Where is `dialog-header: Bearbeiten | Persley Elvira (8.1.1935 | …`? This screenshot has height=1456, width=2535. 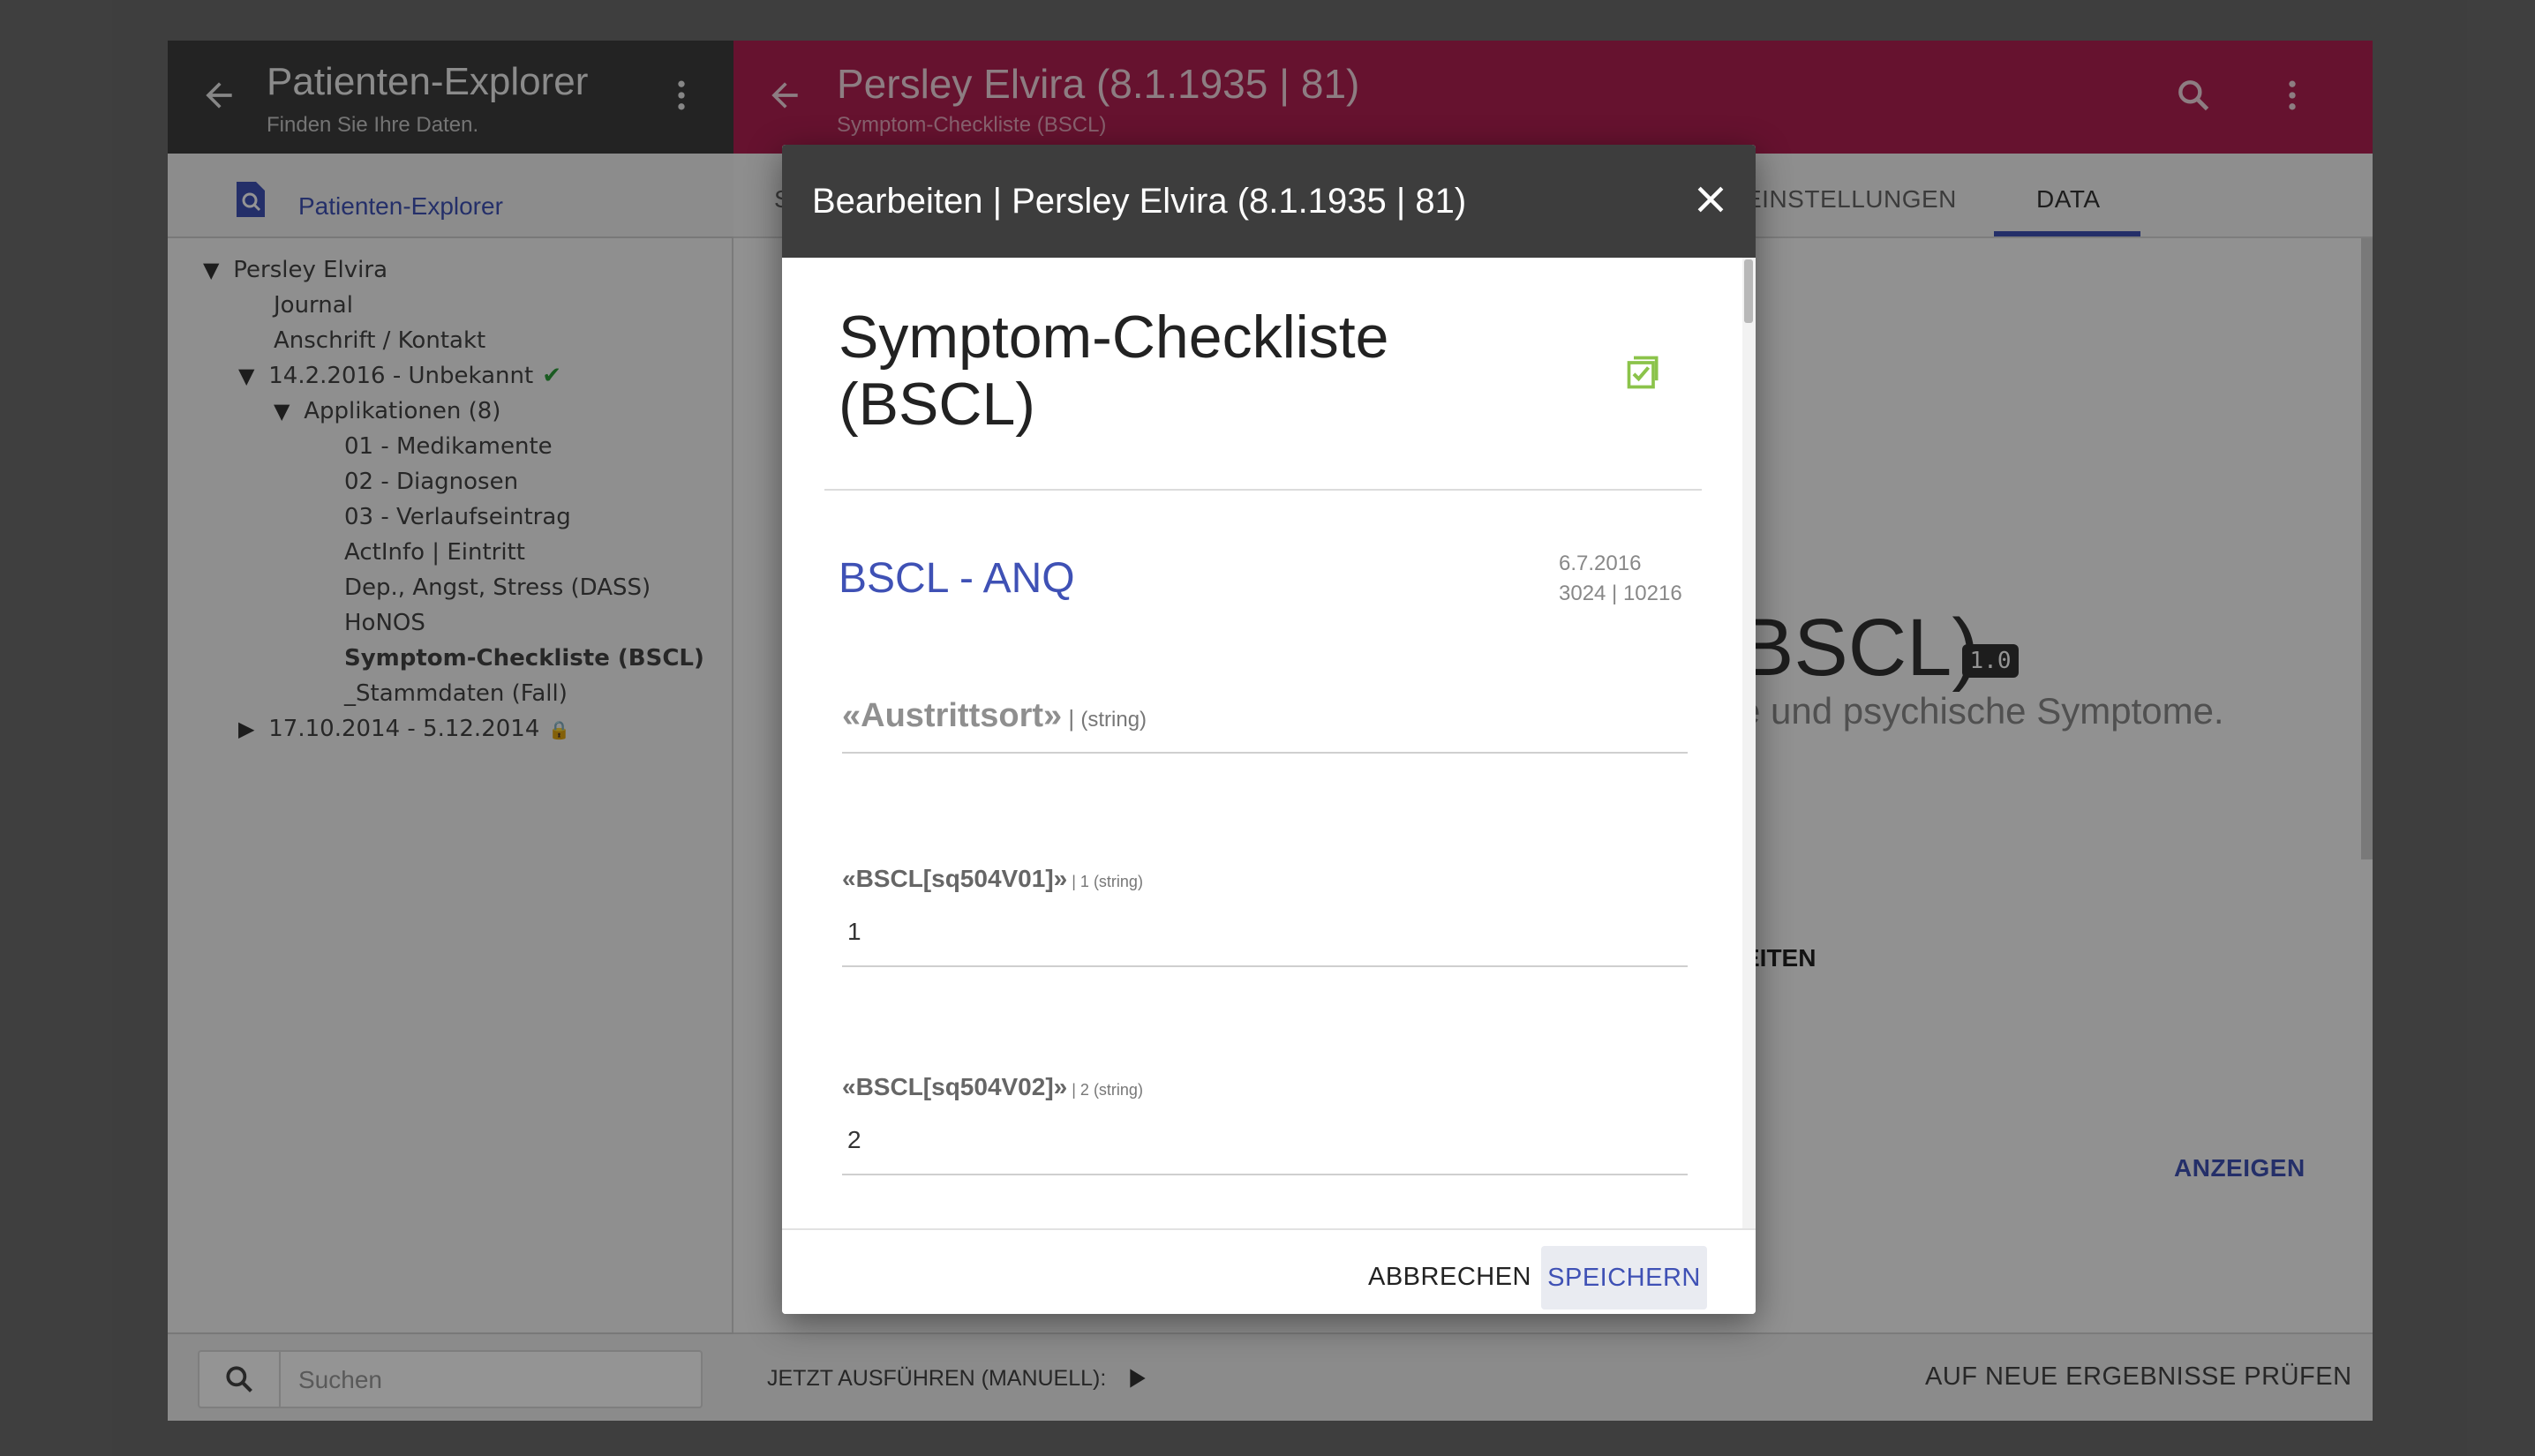 dialog-header: Bearbeiten | Persley Elvira (8.1.1935 | … is located at coordinates (1269, 201).